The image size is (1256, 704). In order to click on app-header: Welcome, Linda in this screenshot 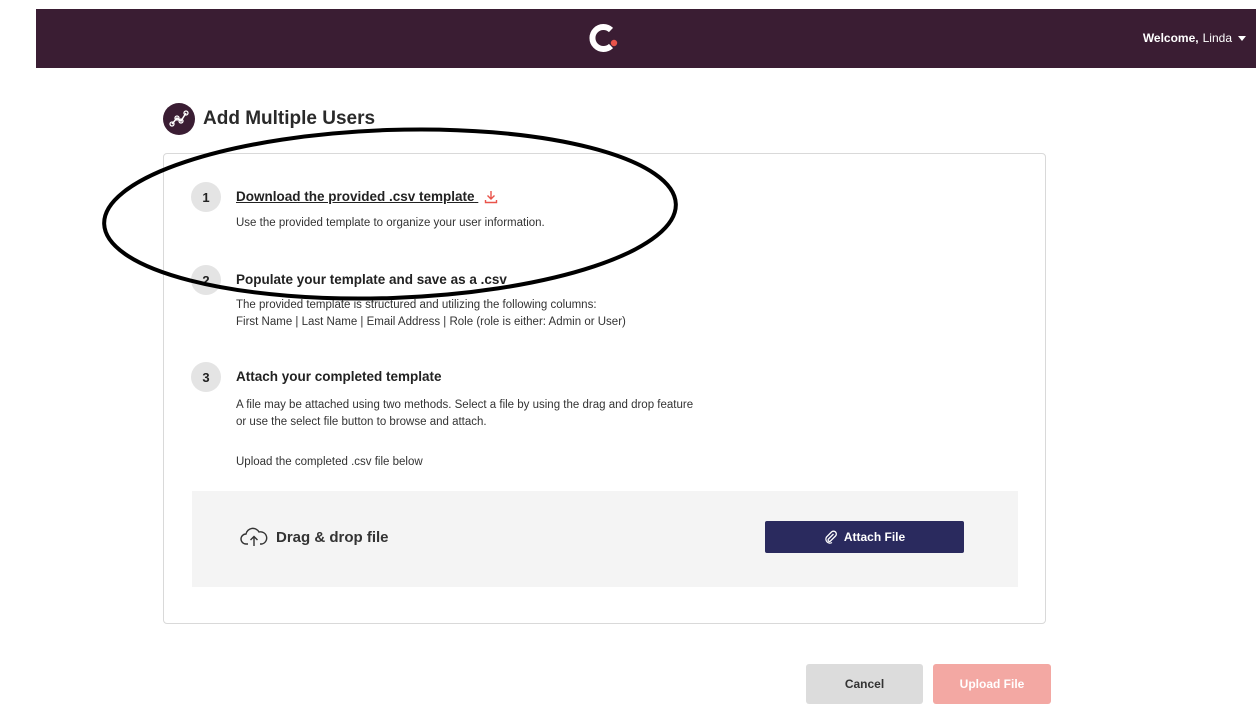, I will do `click(646, 38)`.